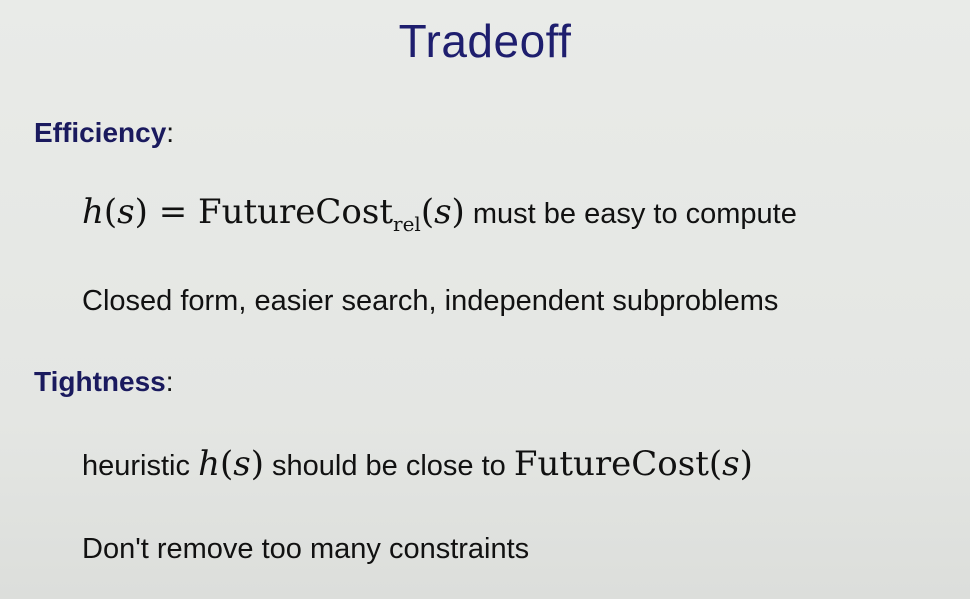 The width and height of the screenshot is (970, 599). I want to click on tightness-h-math: h(s), so click(231, 464).